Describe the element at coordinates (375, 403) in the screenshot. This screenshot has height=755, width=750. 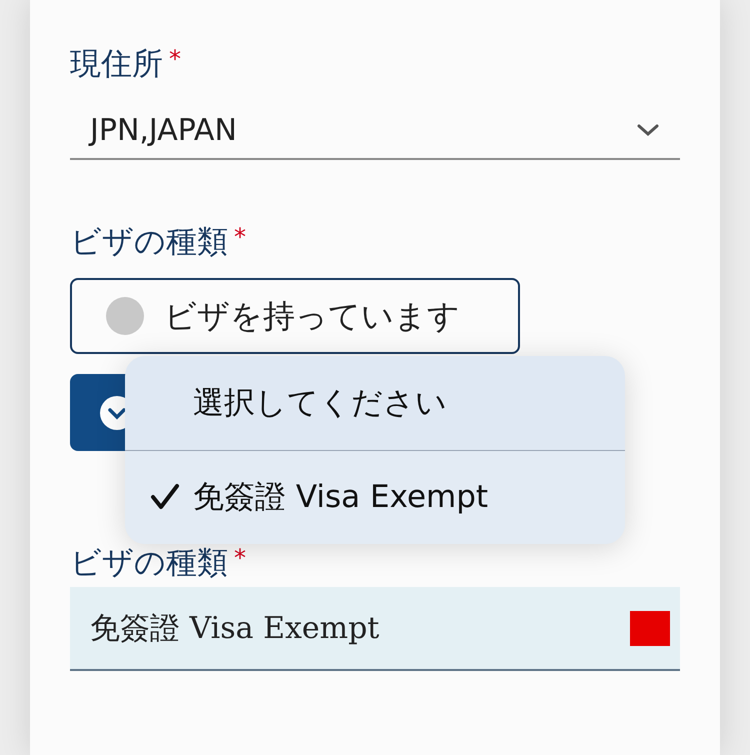
I see `menu-item: 選択してください` at that location.